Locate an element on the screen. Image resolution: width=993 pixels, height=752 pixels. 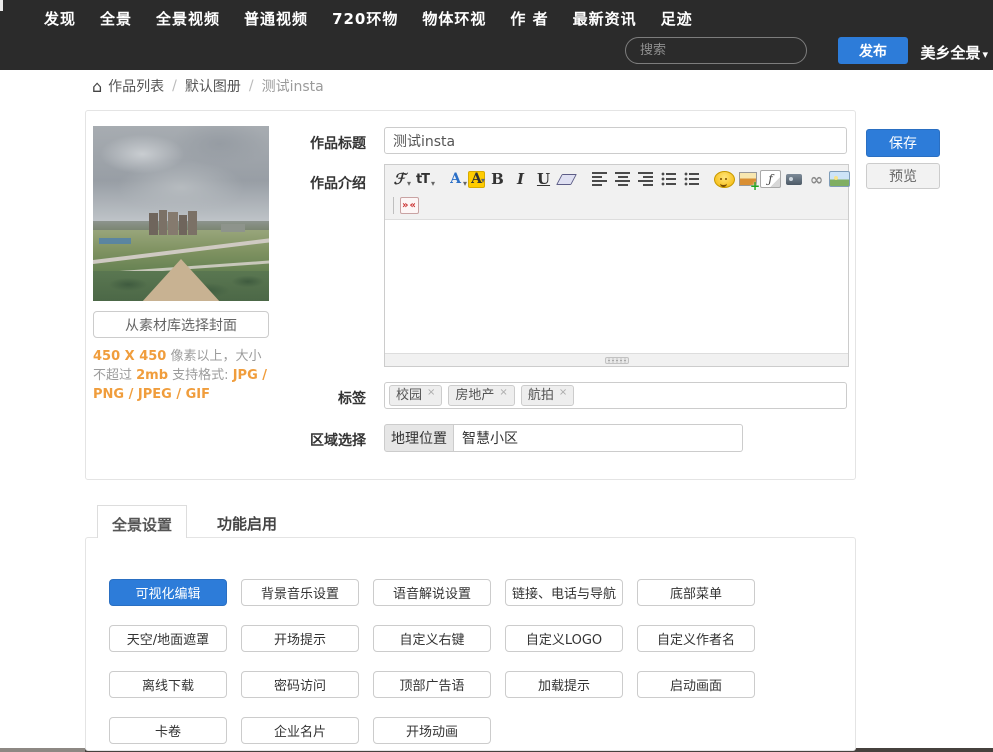
thumbnail-roof is located at coordinates (181, 280).